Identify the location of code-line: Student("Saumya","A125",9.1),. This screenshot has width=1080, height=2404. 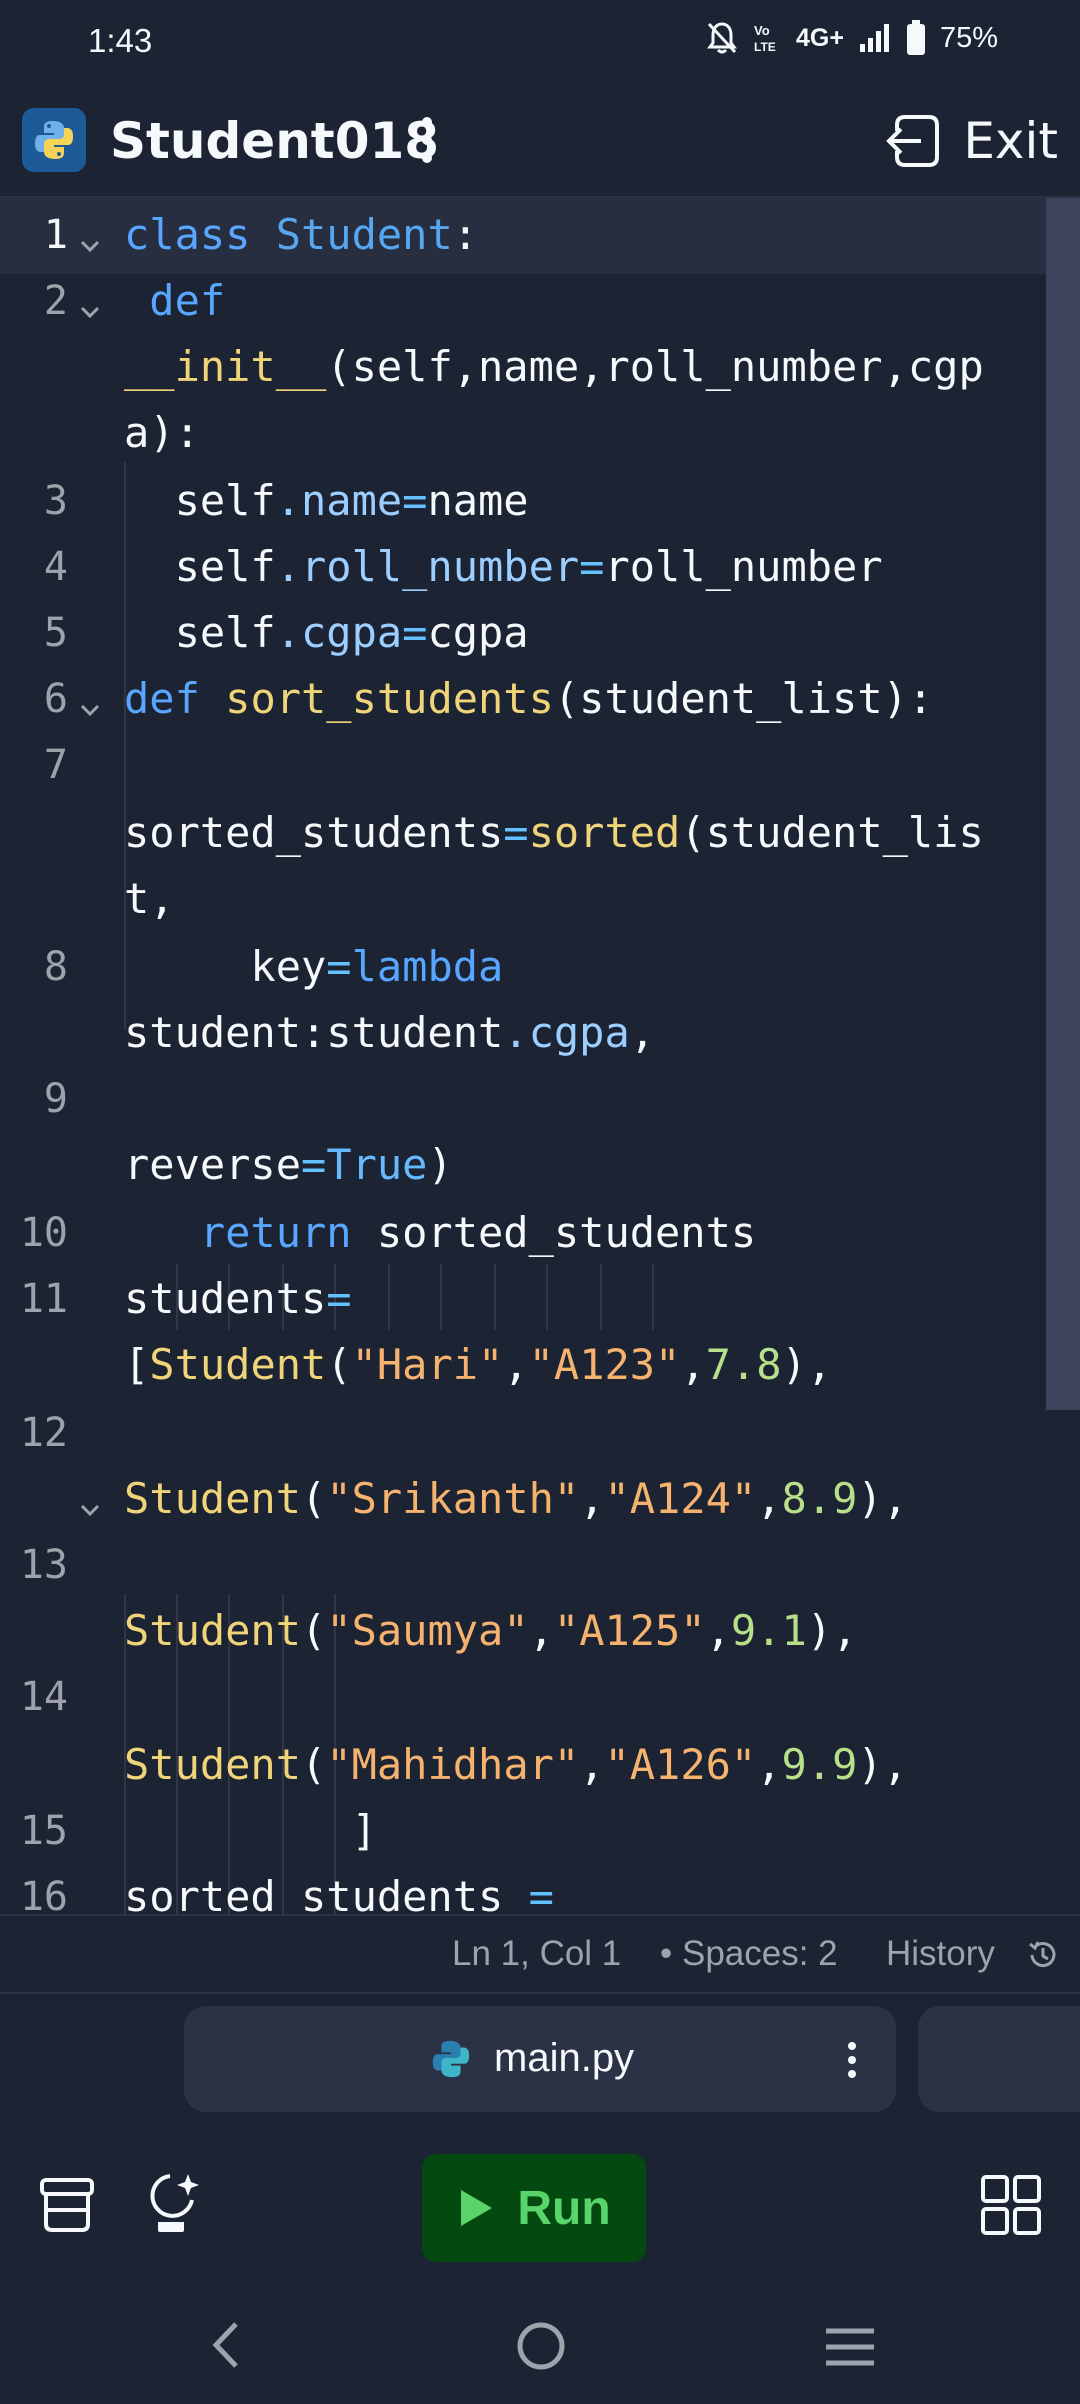
(490, 1631).